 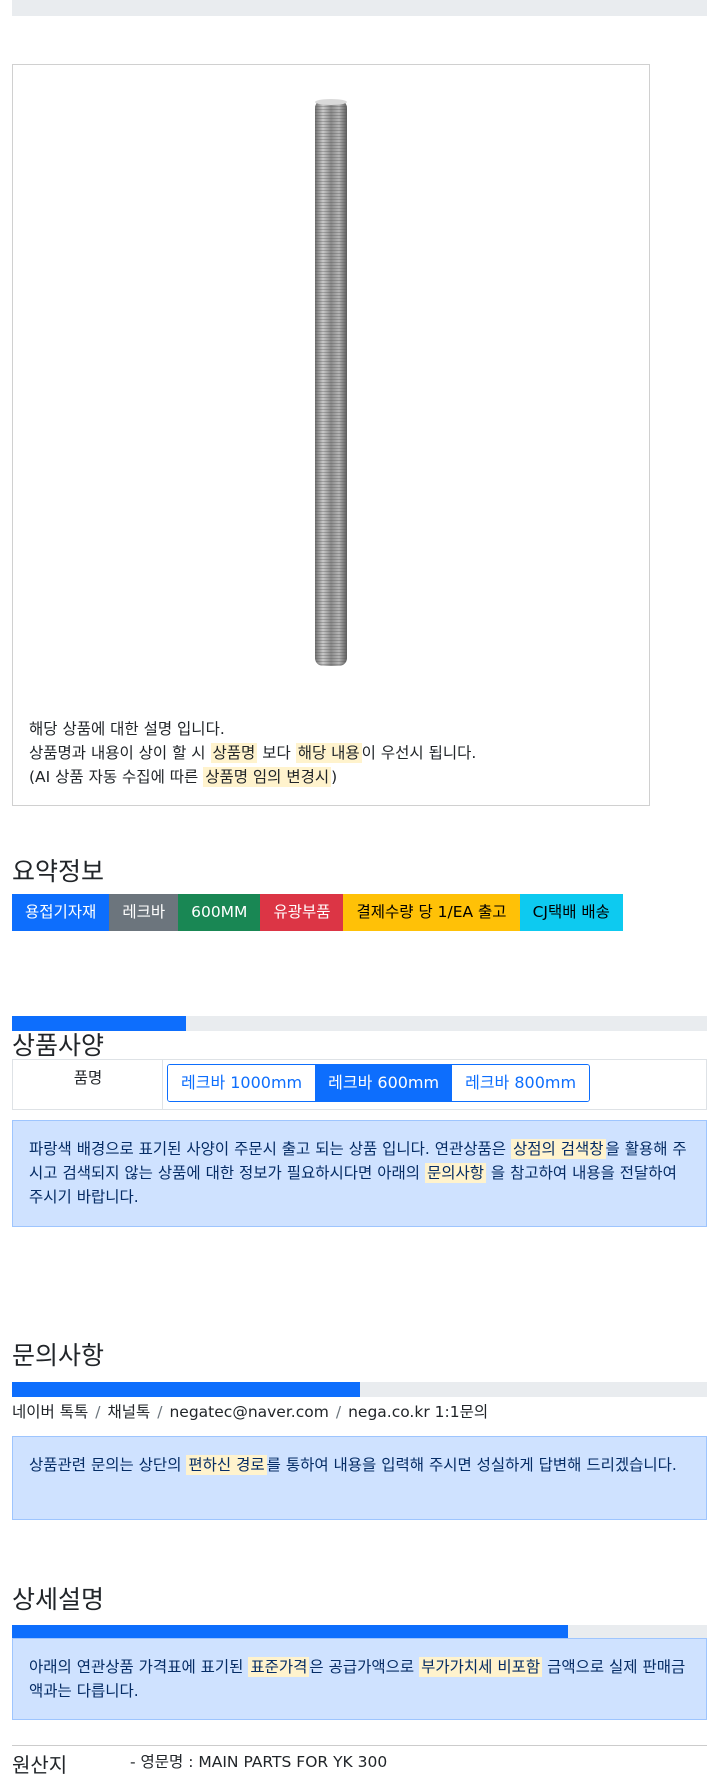 What do you see at coordinates (359, 1389) in the screenshot?
I see `inquiry-progress` at bounding box center [359, 1389].